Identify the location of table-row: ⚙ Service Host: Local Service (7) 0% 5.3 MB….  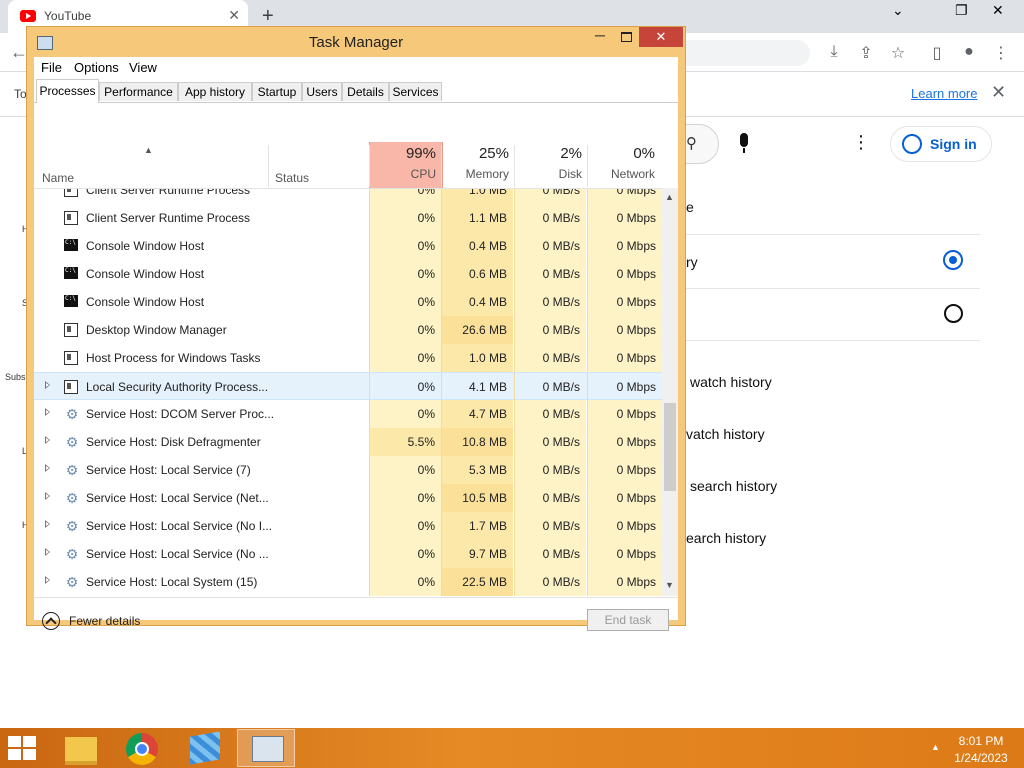
(348, 470).